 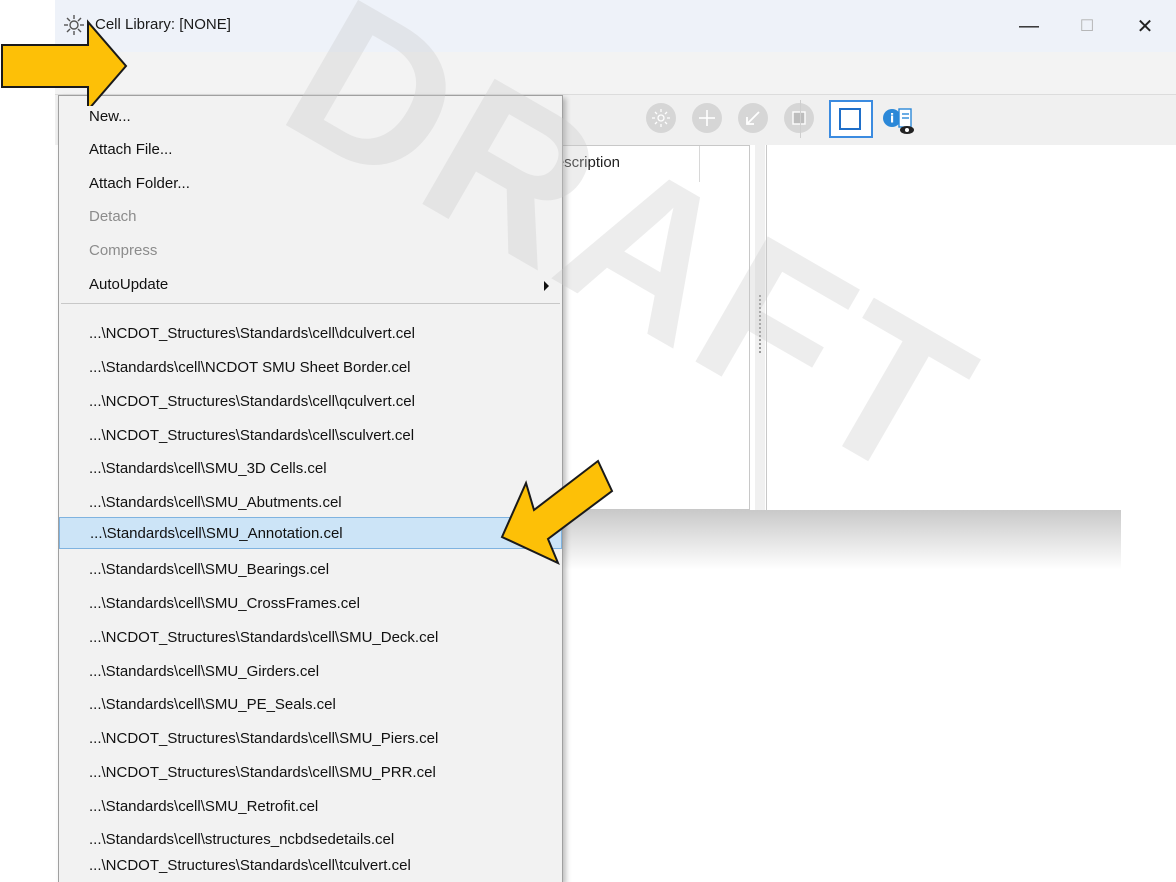 I want to click on recent-file-item: ...\Standards\cell\SMU_Retrofit.cel, so click(x=310, y=807).